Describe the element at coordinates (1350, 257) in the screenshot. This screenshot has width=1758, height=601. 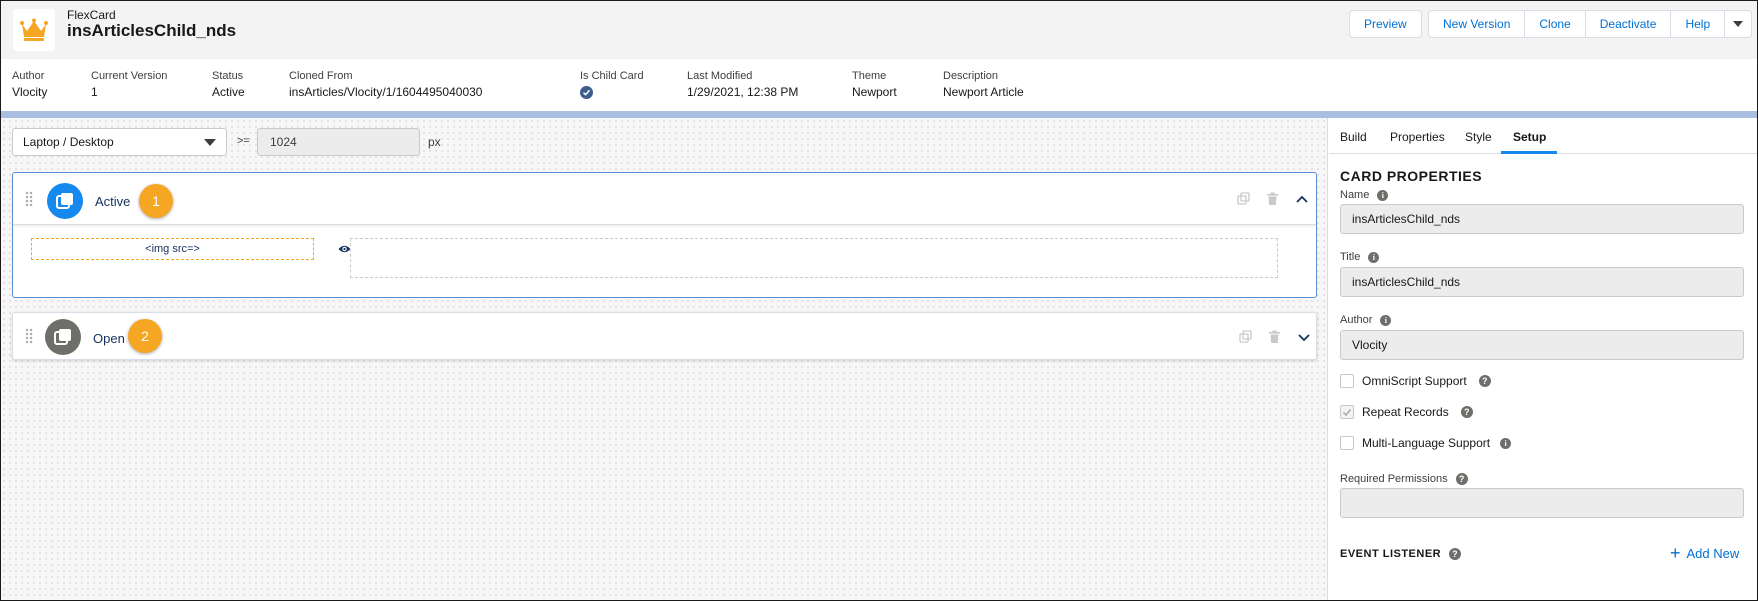
I see `title-label-text: Title` at that location.